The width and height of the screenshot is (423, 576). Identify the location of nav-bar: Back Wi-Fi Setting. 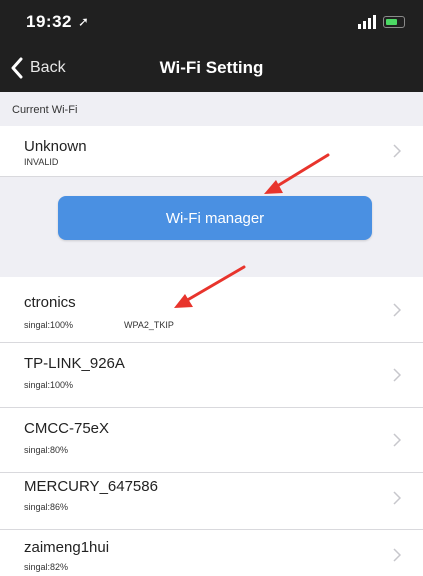
(211, 68).